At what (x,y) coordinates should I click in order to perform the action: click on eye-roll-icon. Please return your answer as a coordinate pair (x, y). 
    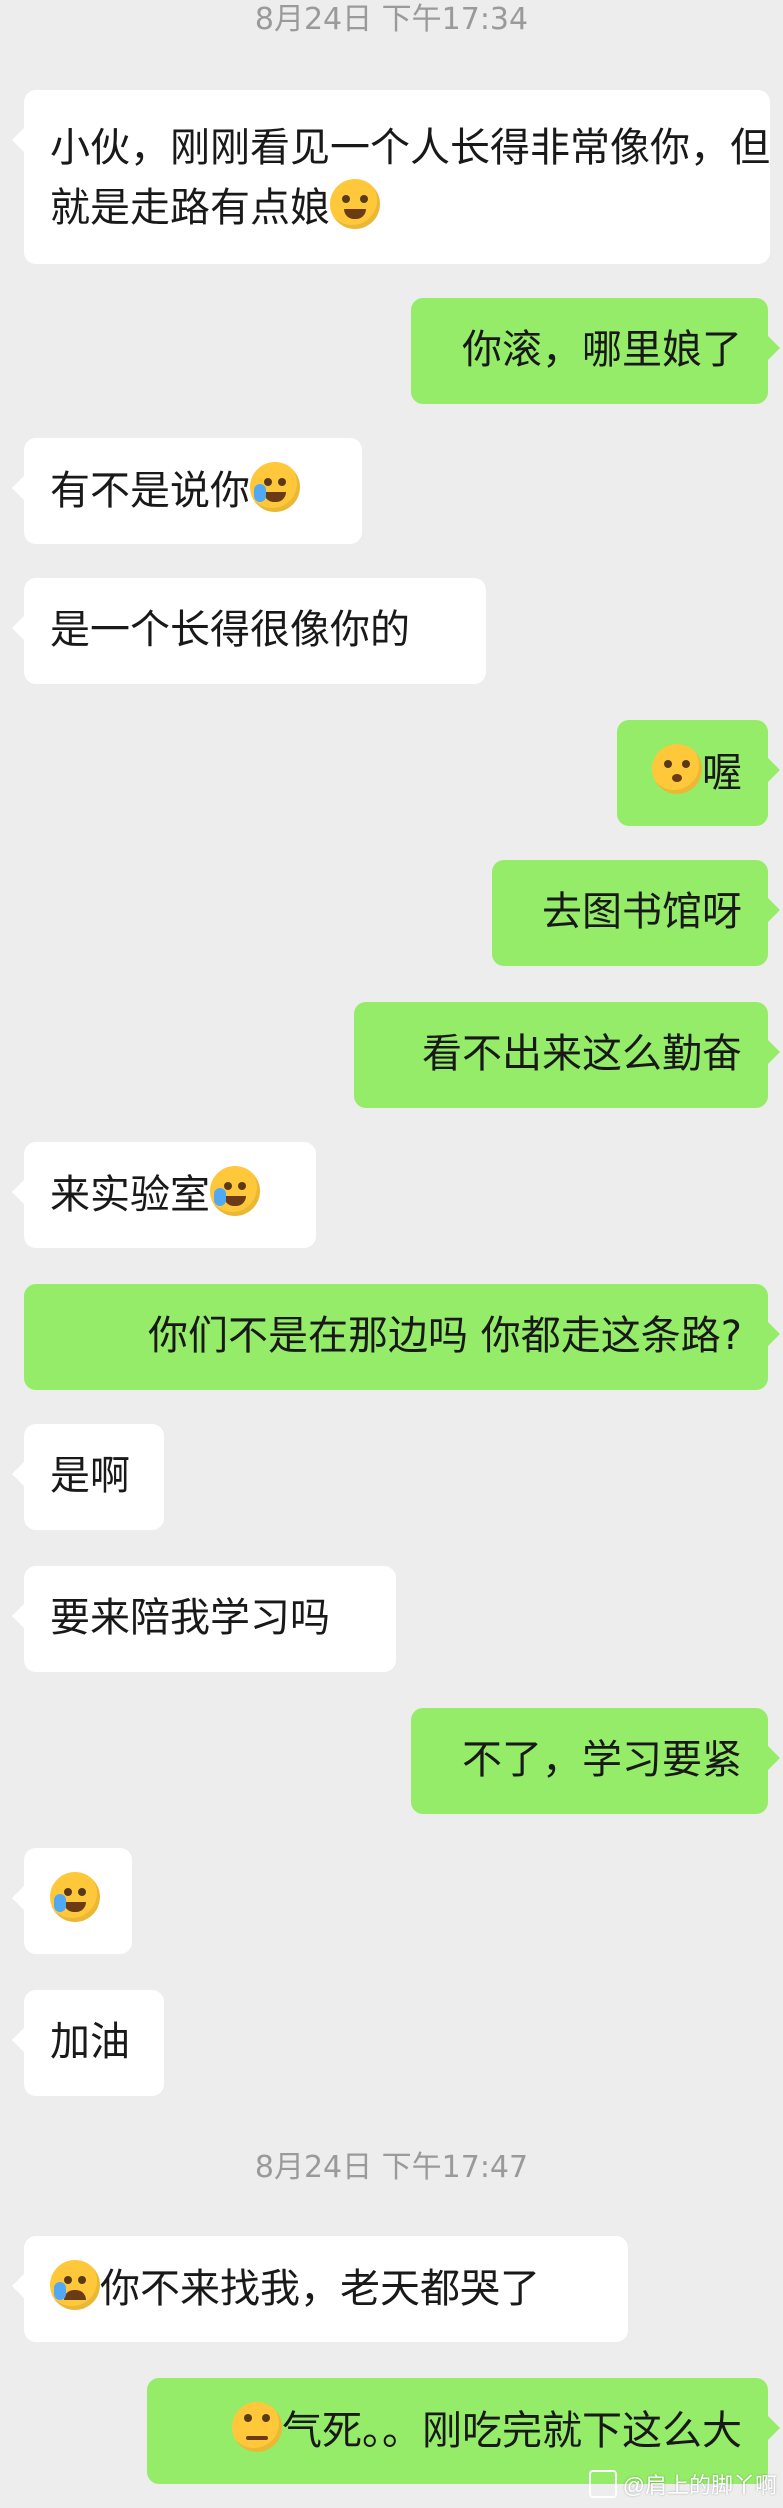
    Looking at the image, I should click on (257, 2427).